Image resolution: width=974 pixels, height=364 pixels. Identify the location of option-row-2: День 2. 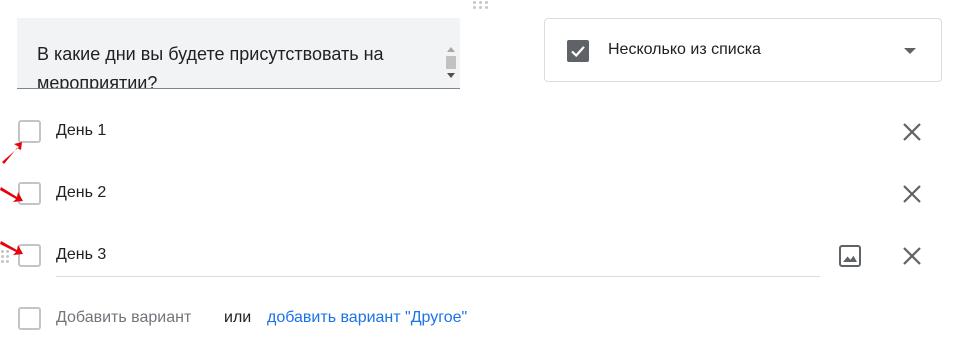
(487, 194).